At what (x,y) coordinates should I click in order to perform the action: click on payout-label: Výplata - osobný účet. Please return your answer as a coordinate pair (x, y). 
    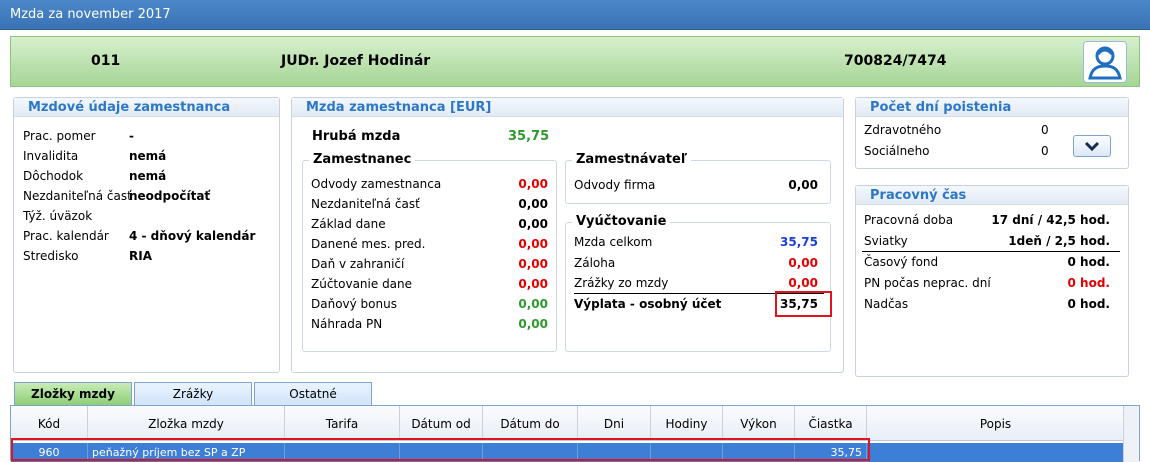
    Looking at the image, I should click on (648, 304).